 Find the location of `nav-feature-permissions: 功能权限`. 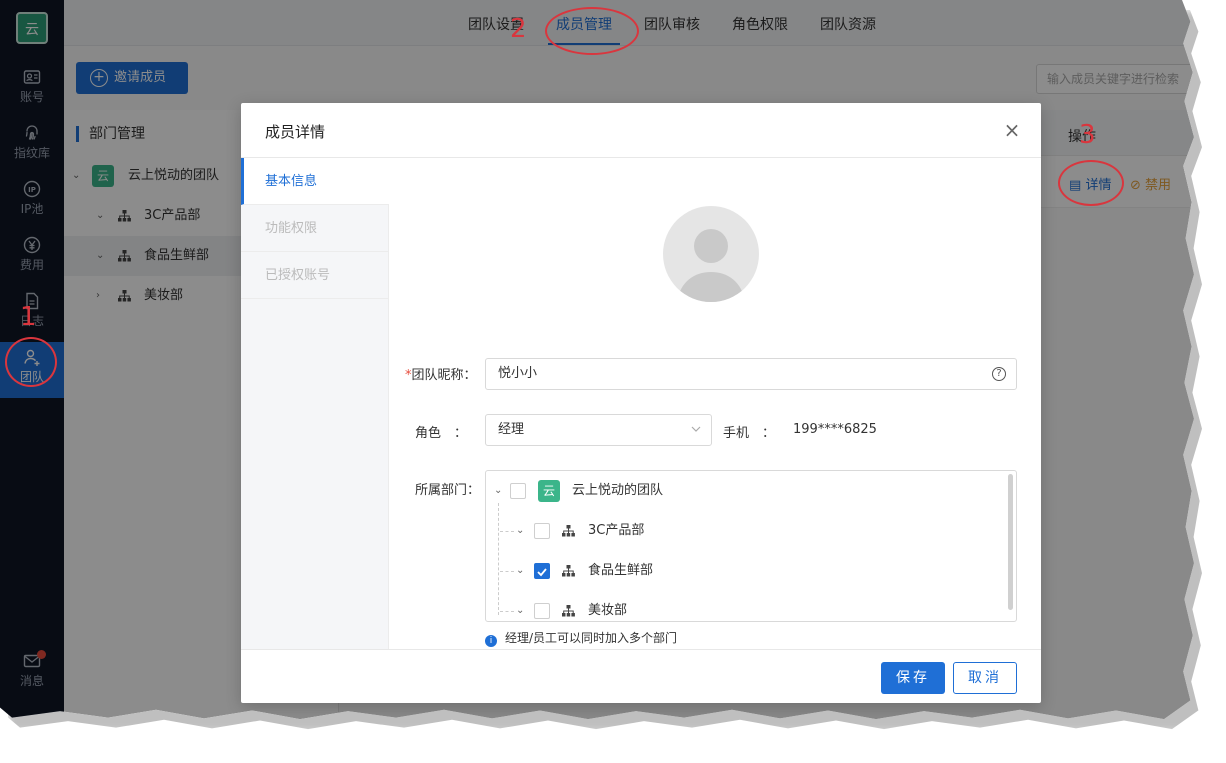

nav-feature-permissions: 功能权限 is located at coordinates (315, 228).